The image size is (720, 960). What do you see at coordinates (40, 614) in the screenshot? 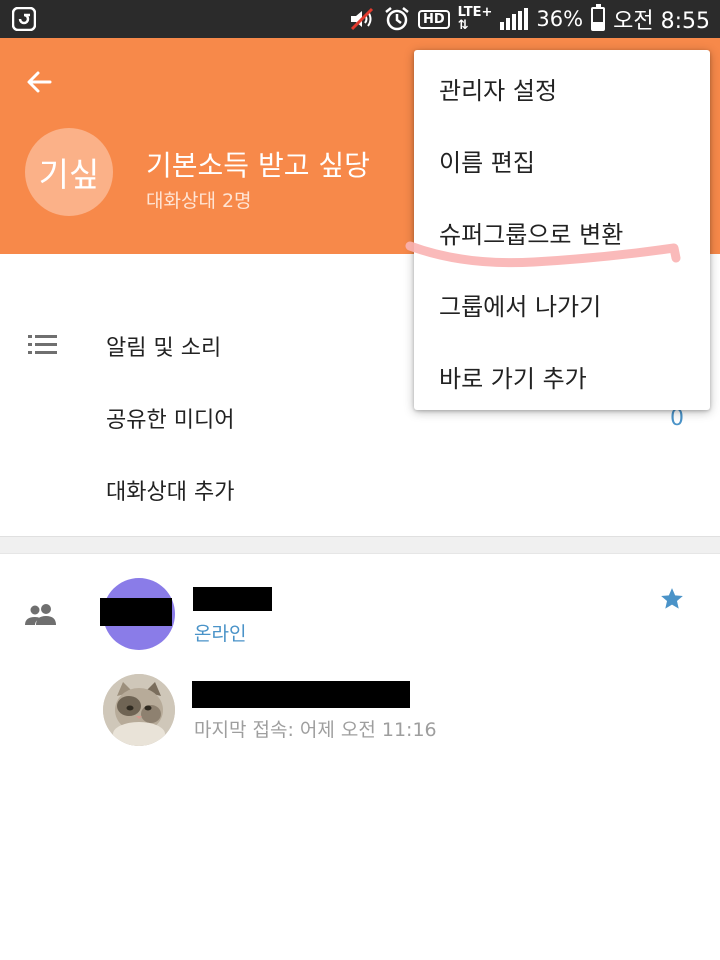
I see `members-icon` at bounding box center [40, 614].